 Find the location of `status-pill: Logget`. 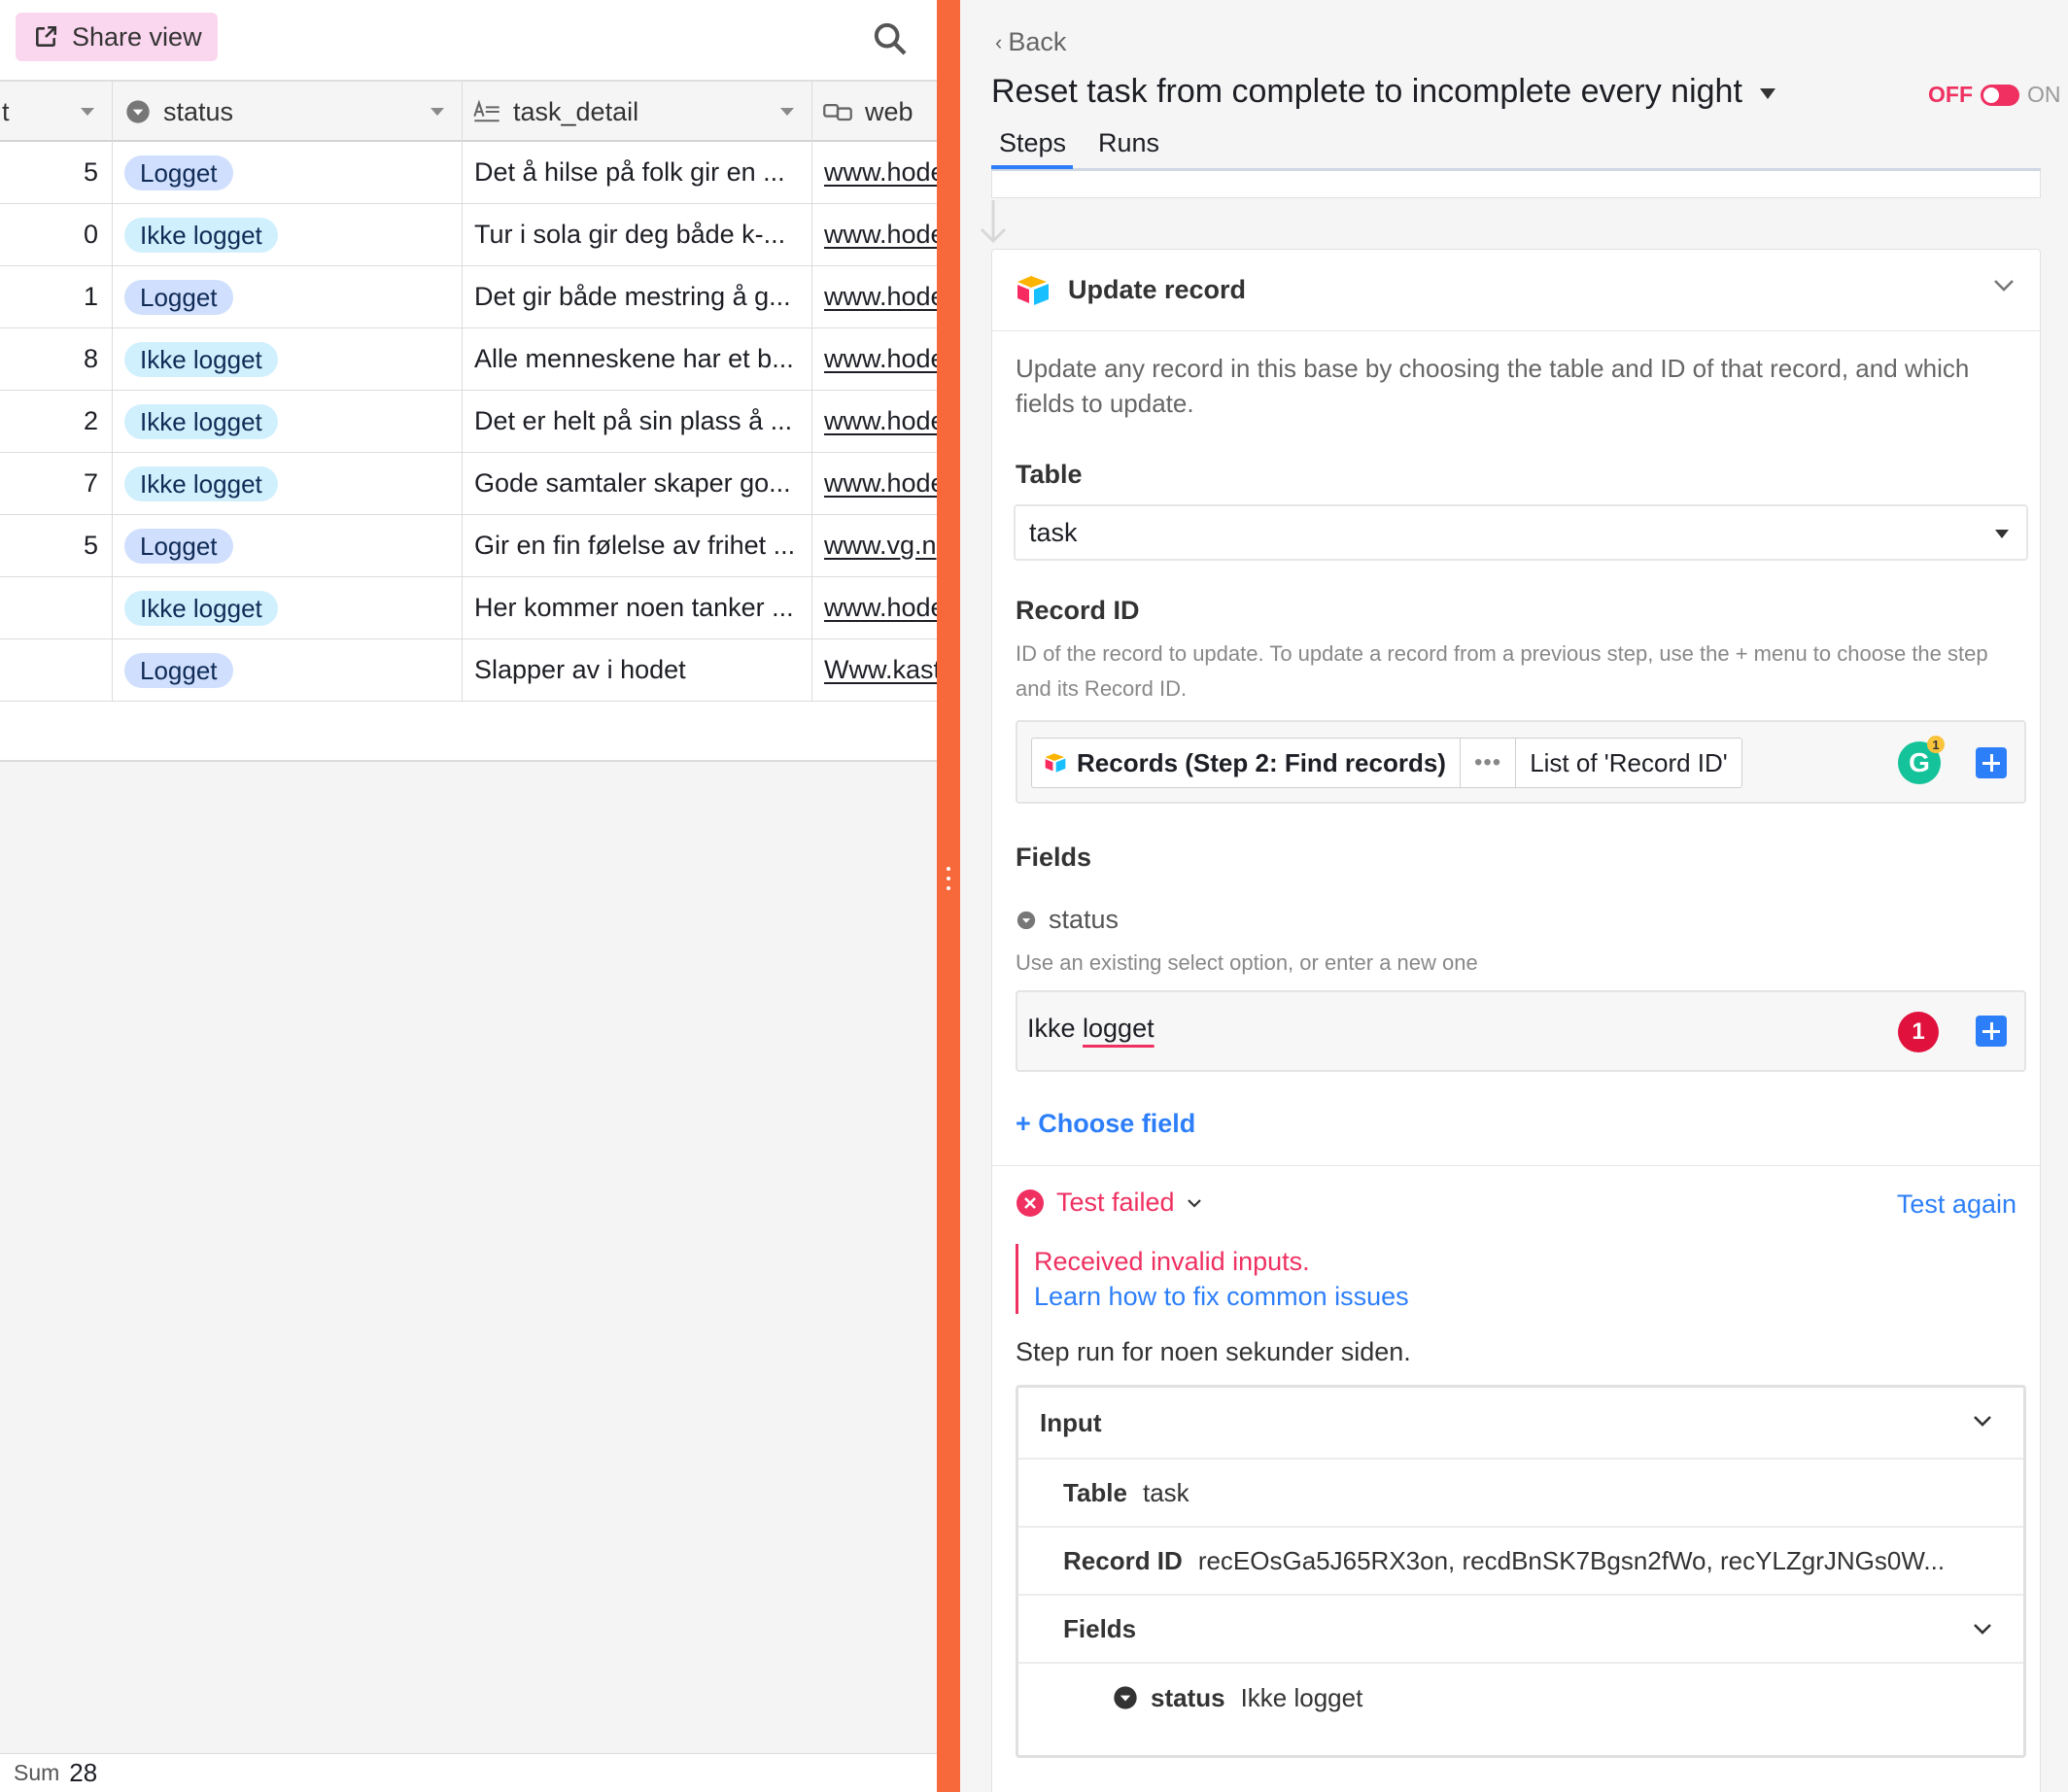

status-pill: Logget is located at coordinates (178, 297).